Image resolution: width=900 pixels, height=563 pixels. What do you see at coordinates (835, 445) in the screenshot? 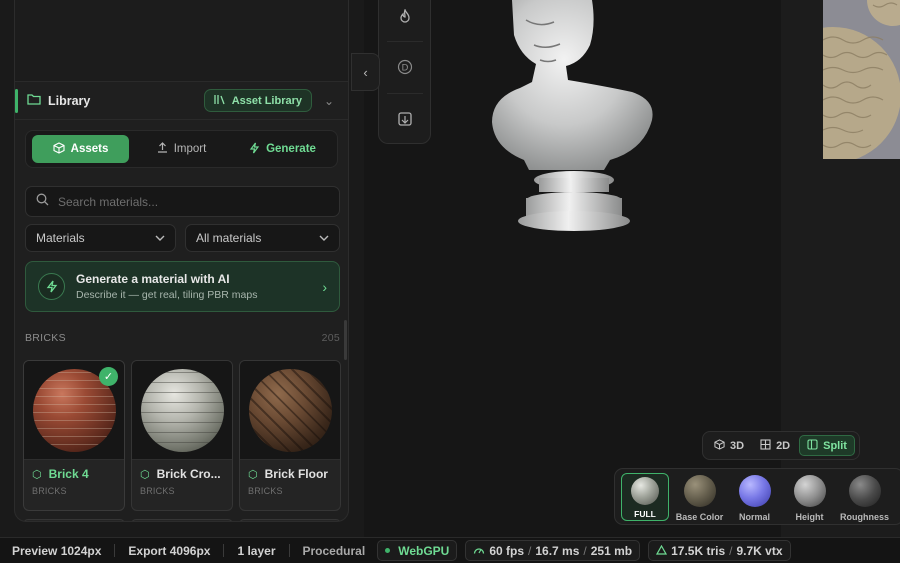
I see `view-mode-split-label: Split` at bounding box center [835, 445].